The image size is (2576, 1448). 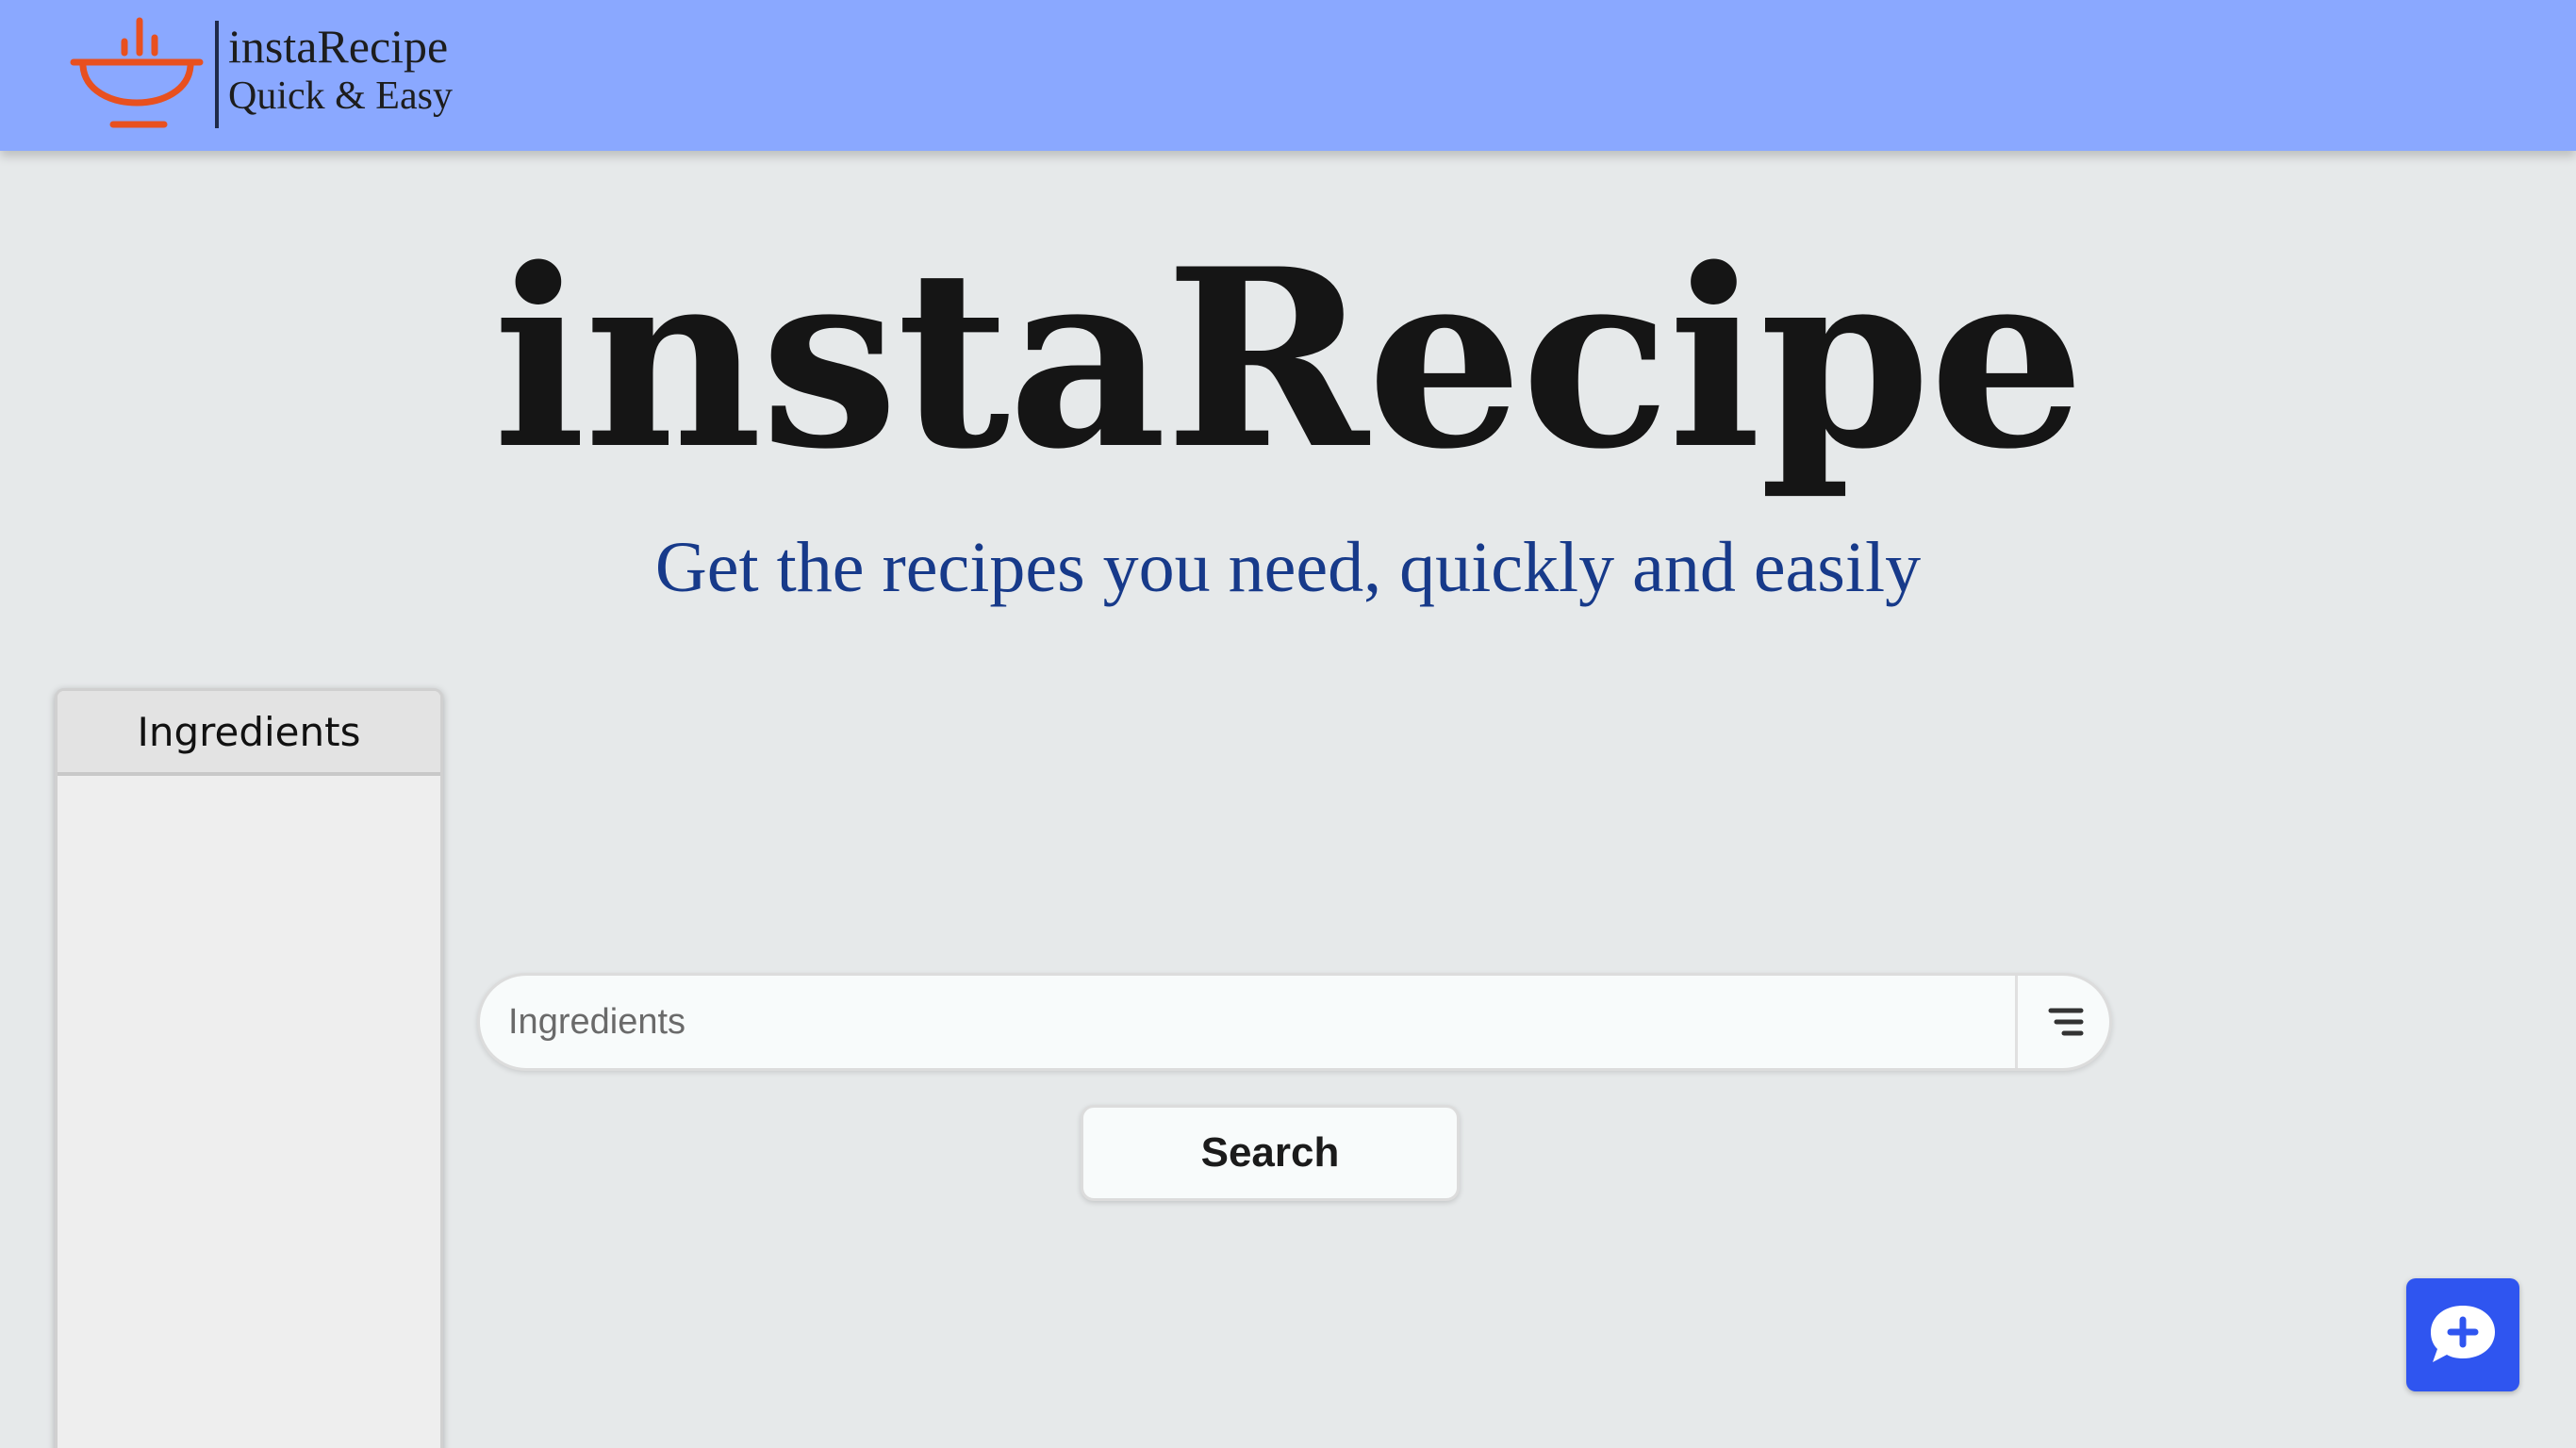 What do you see at coordinates (2016, 1022) in the screenshot?
I see `filter-divider` at bounding box center [2016, 1022].